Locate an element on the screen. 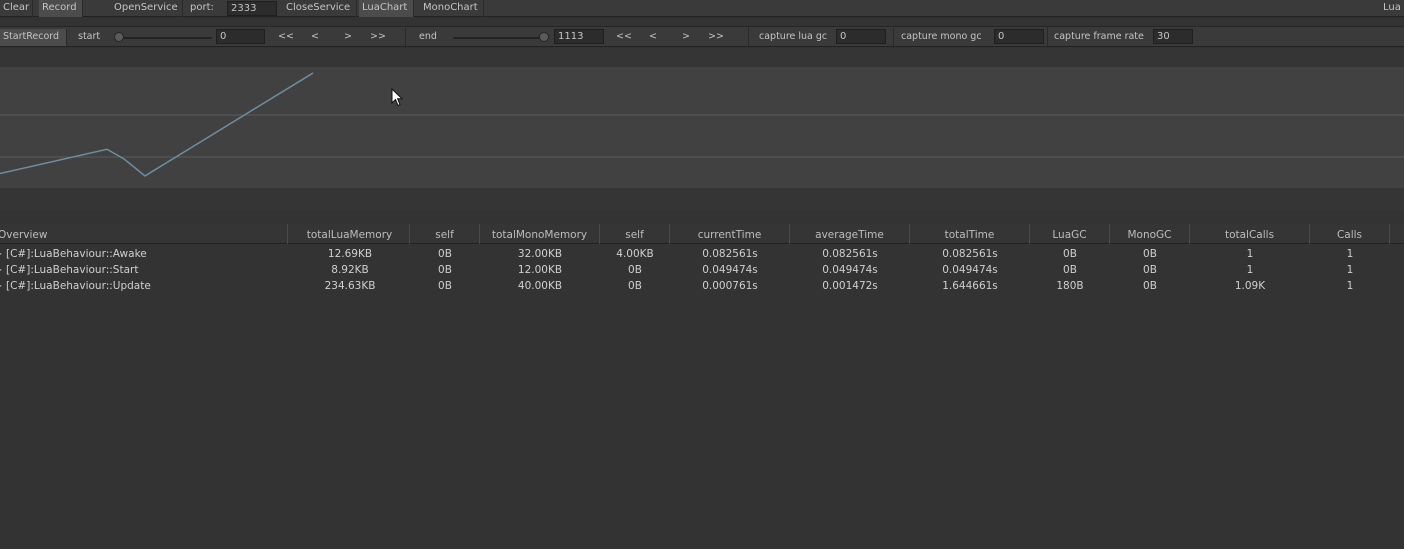 Image resolution: width=1404 pixels, height=549 pixels. record-button: Record is located at coordinates (61, 8).